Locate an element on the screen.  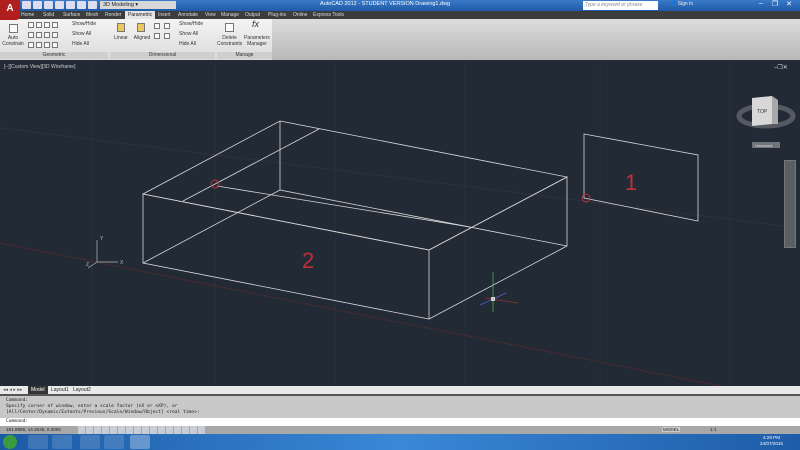
command-input: Command: is located at coordinates (400, 422).